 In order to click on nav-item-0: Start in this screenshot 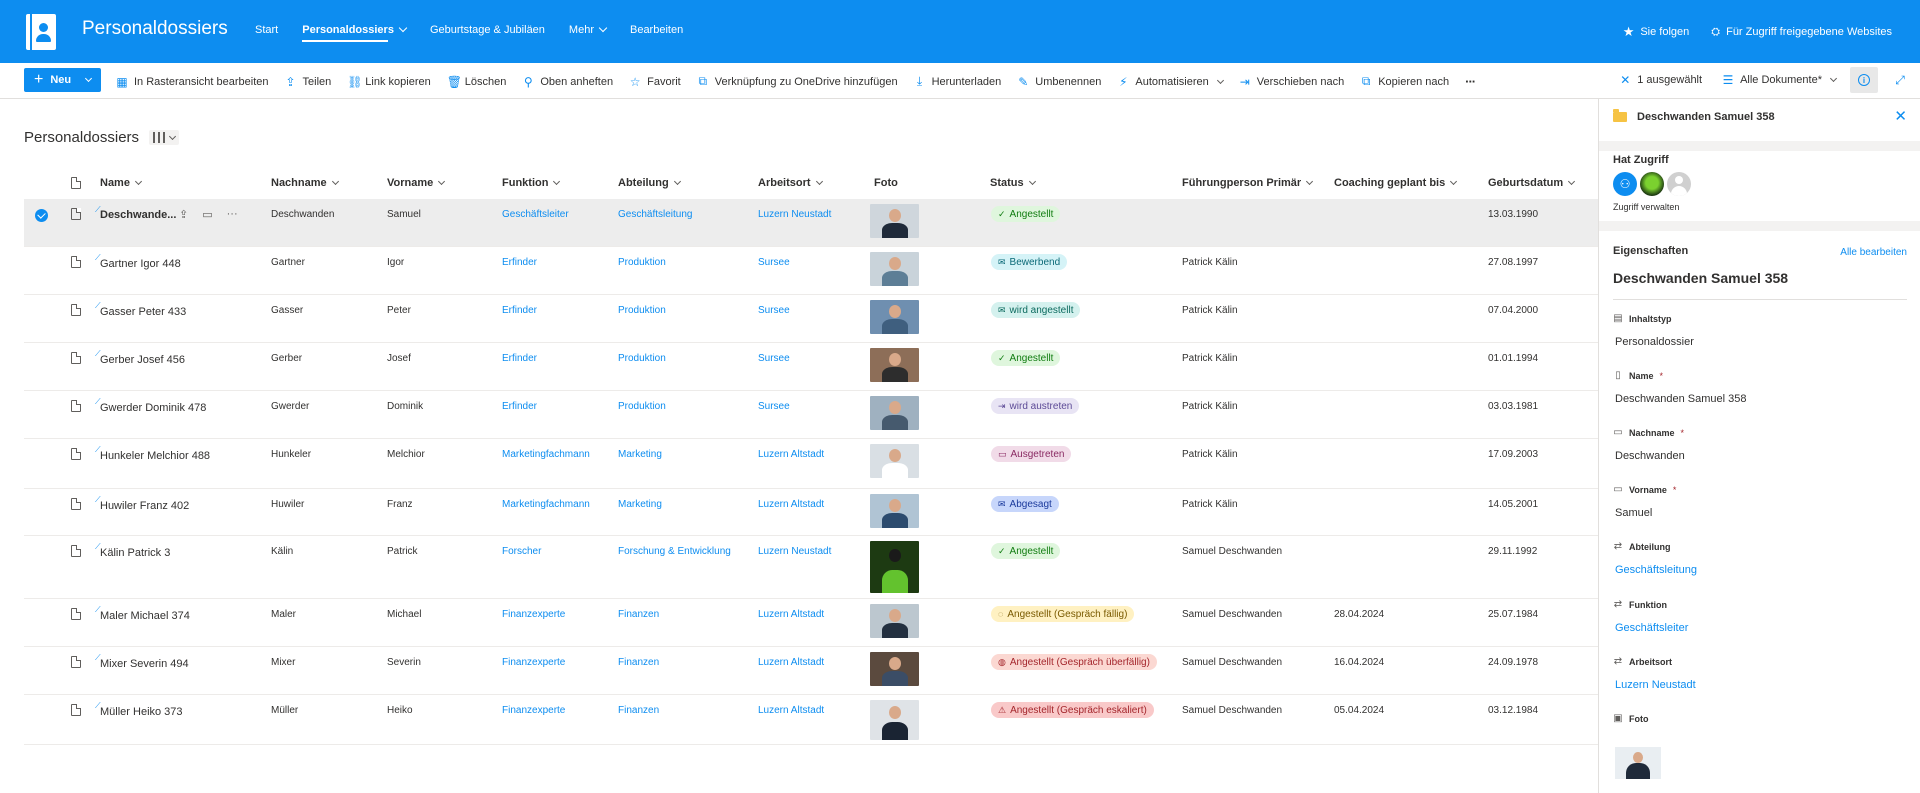, I will do `click(266, 33)`.